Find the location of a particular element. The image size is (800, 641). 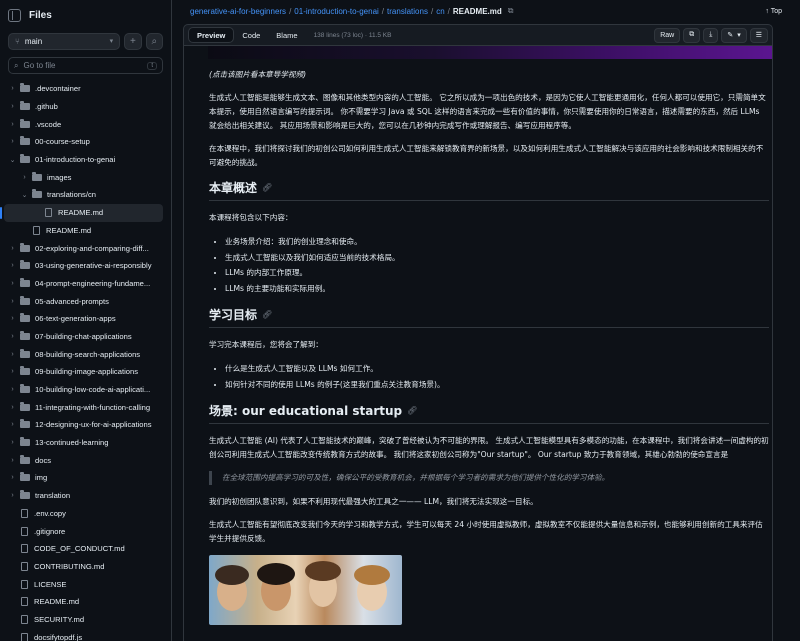

tree-folder-item: › img is located at coordinates (85, 478).